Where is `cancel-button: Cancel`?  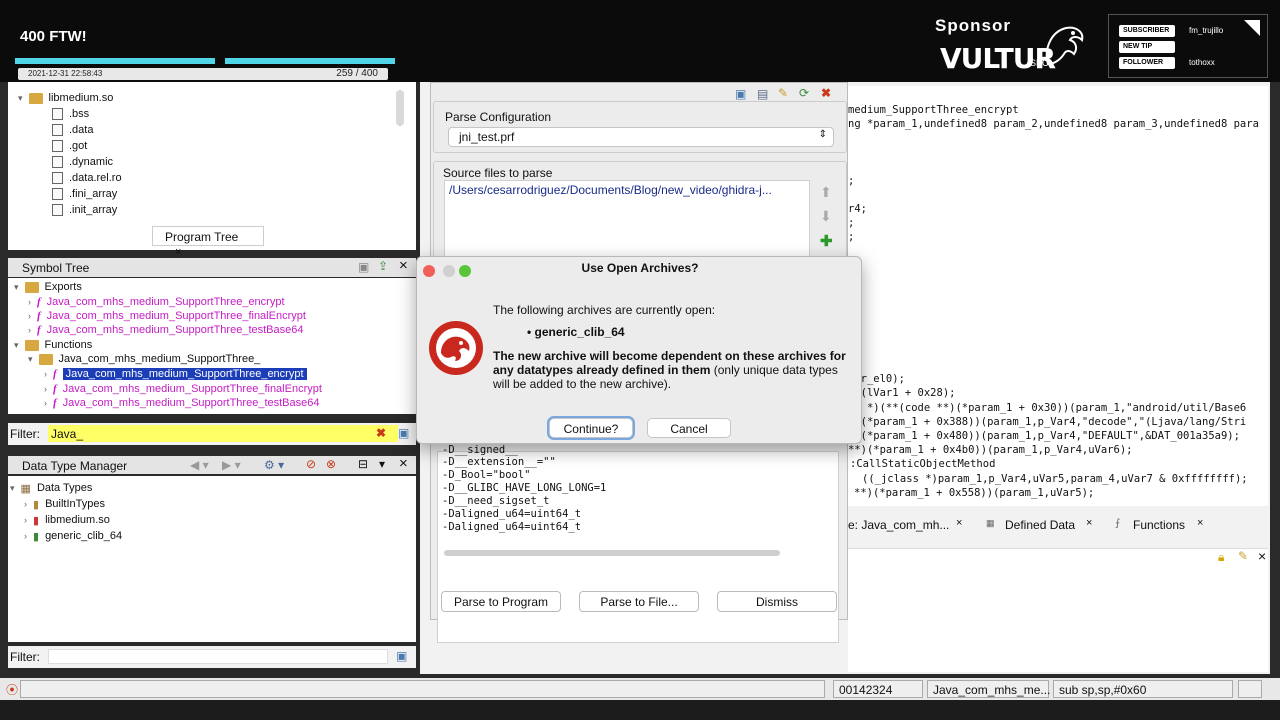 cancel-button: Cancel is located at coordinates (689, 428).